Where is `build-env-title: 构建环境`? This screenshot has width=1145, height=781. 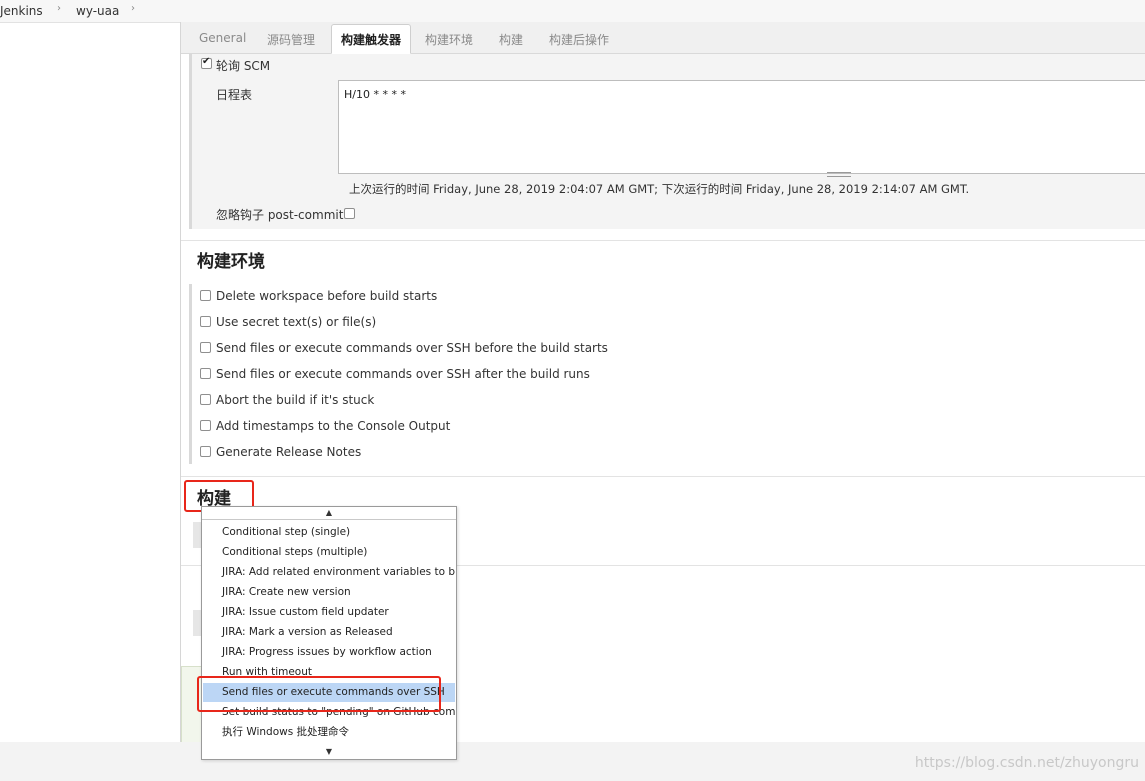 build-env-title: 构建环境 is located at coordinates (231, 262).